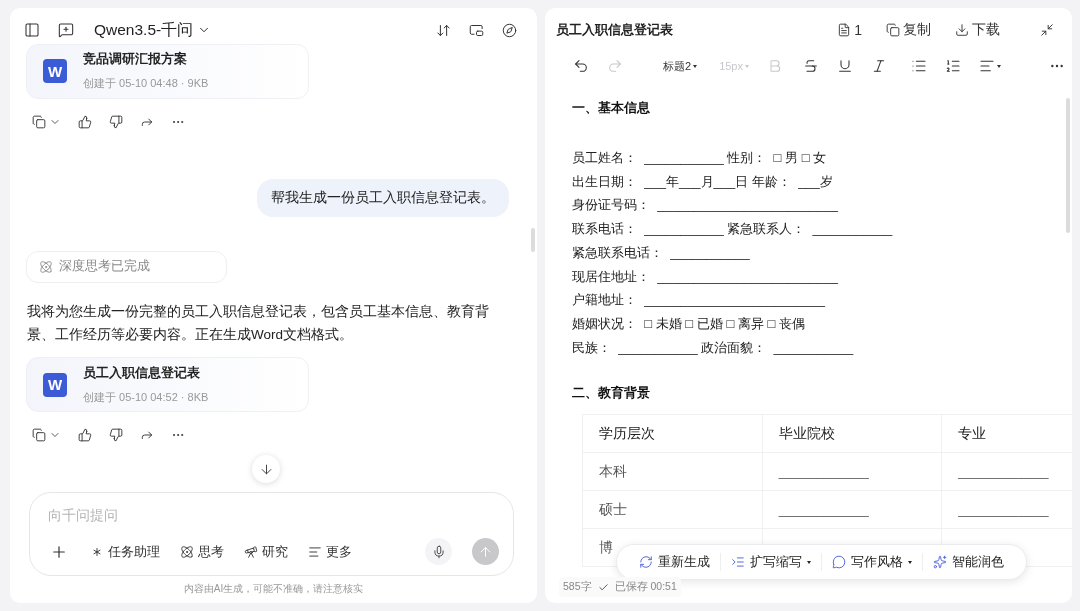 This screenshot has height=611, width=1080. Describe the element at coordinates (476, 30) in the screenshot. I see `window-icon` at that location.